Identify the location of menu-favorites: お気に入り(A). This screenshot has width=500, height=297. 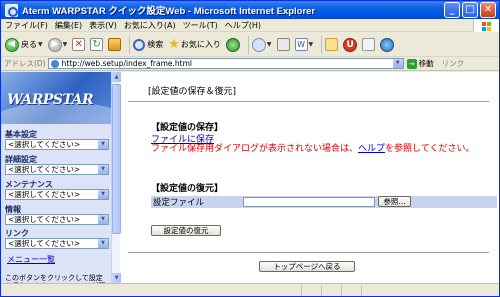
(150, 25).